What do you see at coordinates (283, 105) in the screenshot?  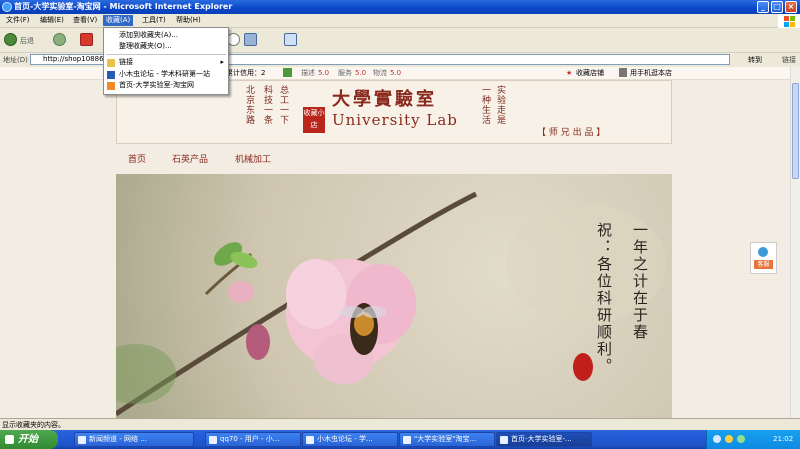 I see `banner-vertical-3: 总工一下` at bounding box center [283, 105].